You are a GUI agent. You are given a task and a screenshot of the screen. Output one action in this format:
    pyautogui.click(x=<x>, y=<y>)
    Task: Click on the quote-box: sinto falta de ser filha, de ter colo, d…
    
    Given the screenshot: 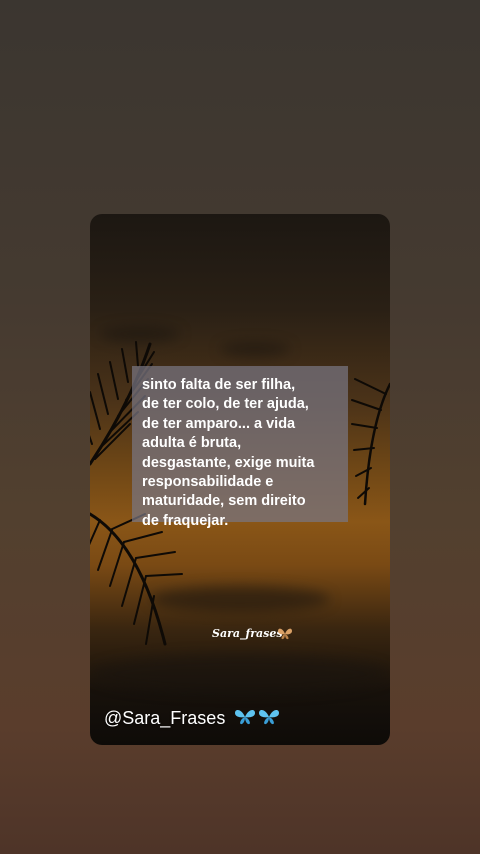 What is the action you would take?
    pyautogui.click(x=240, y=447)
    